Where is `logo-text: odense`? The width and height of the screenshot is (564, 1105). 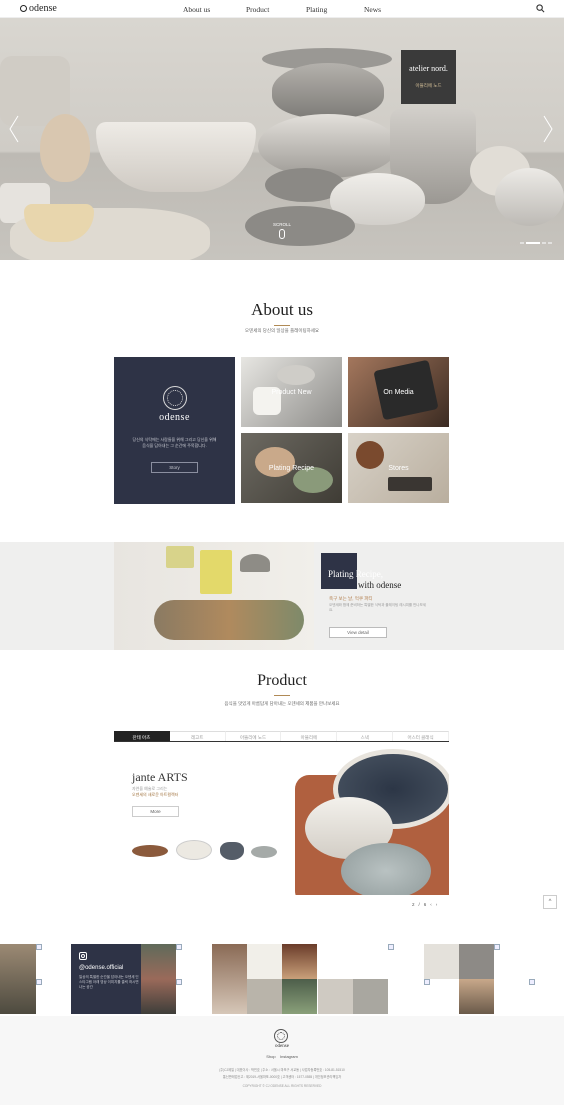
logo-text: odense is located at coordinates (43, 8).